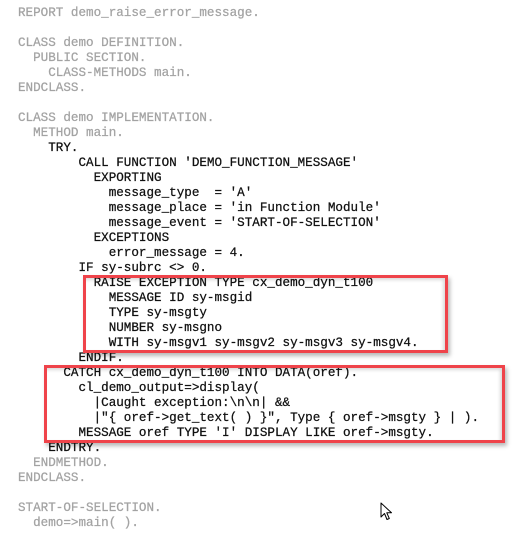 The image size is (512, 546). Describe the element at coordinates (196, 283) in the screenshot. I see `code-line: RAISE EXCEPTION TYPE cx_demo_dyn_t100` at that location.